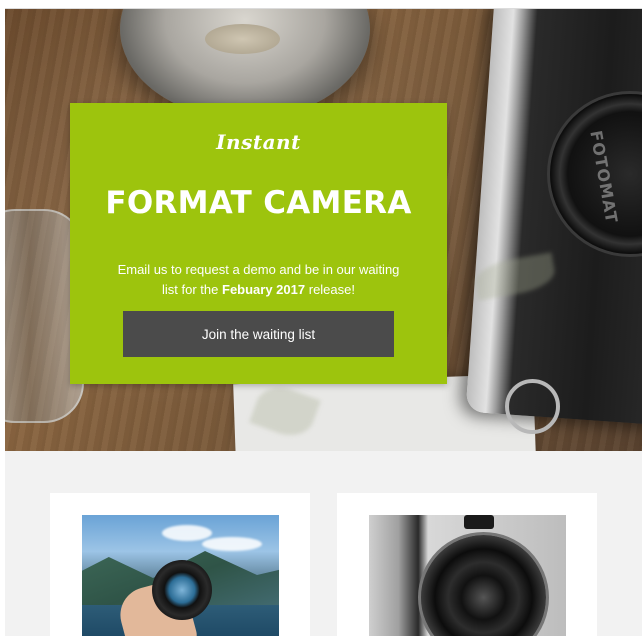  I want to click on camera-lens-closeup-photo, so click(467, 575).